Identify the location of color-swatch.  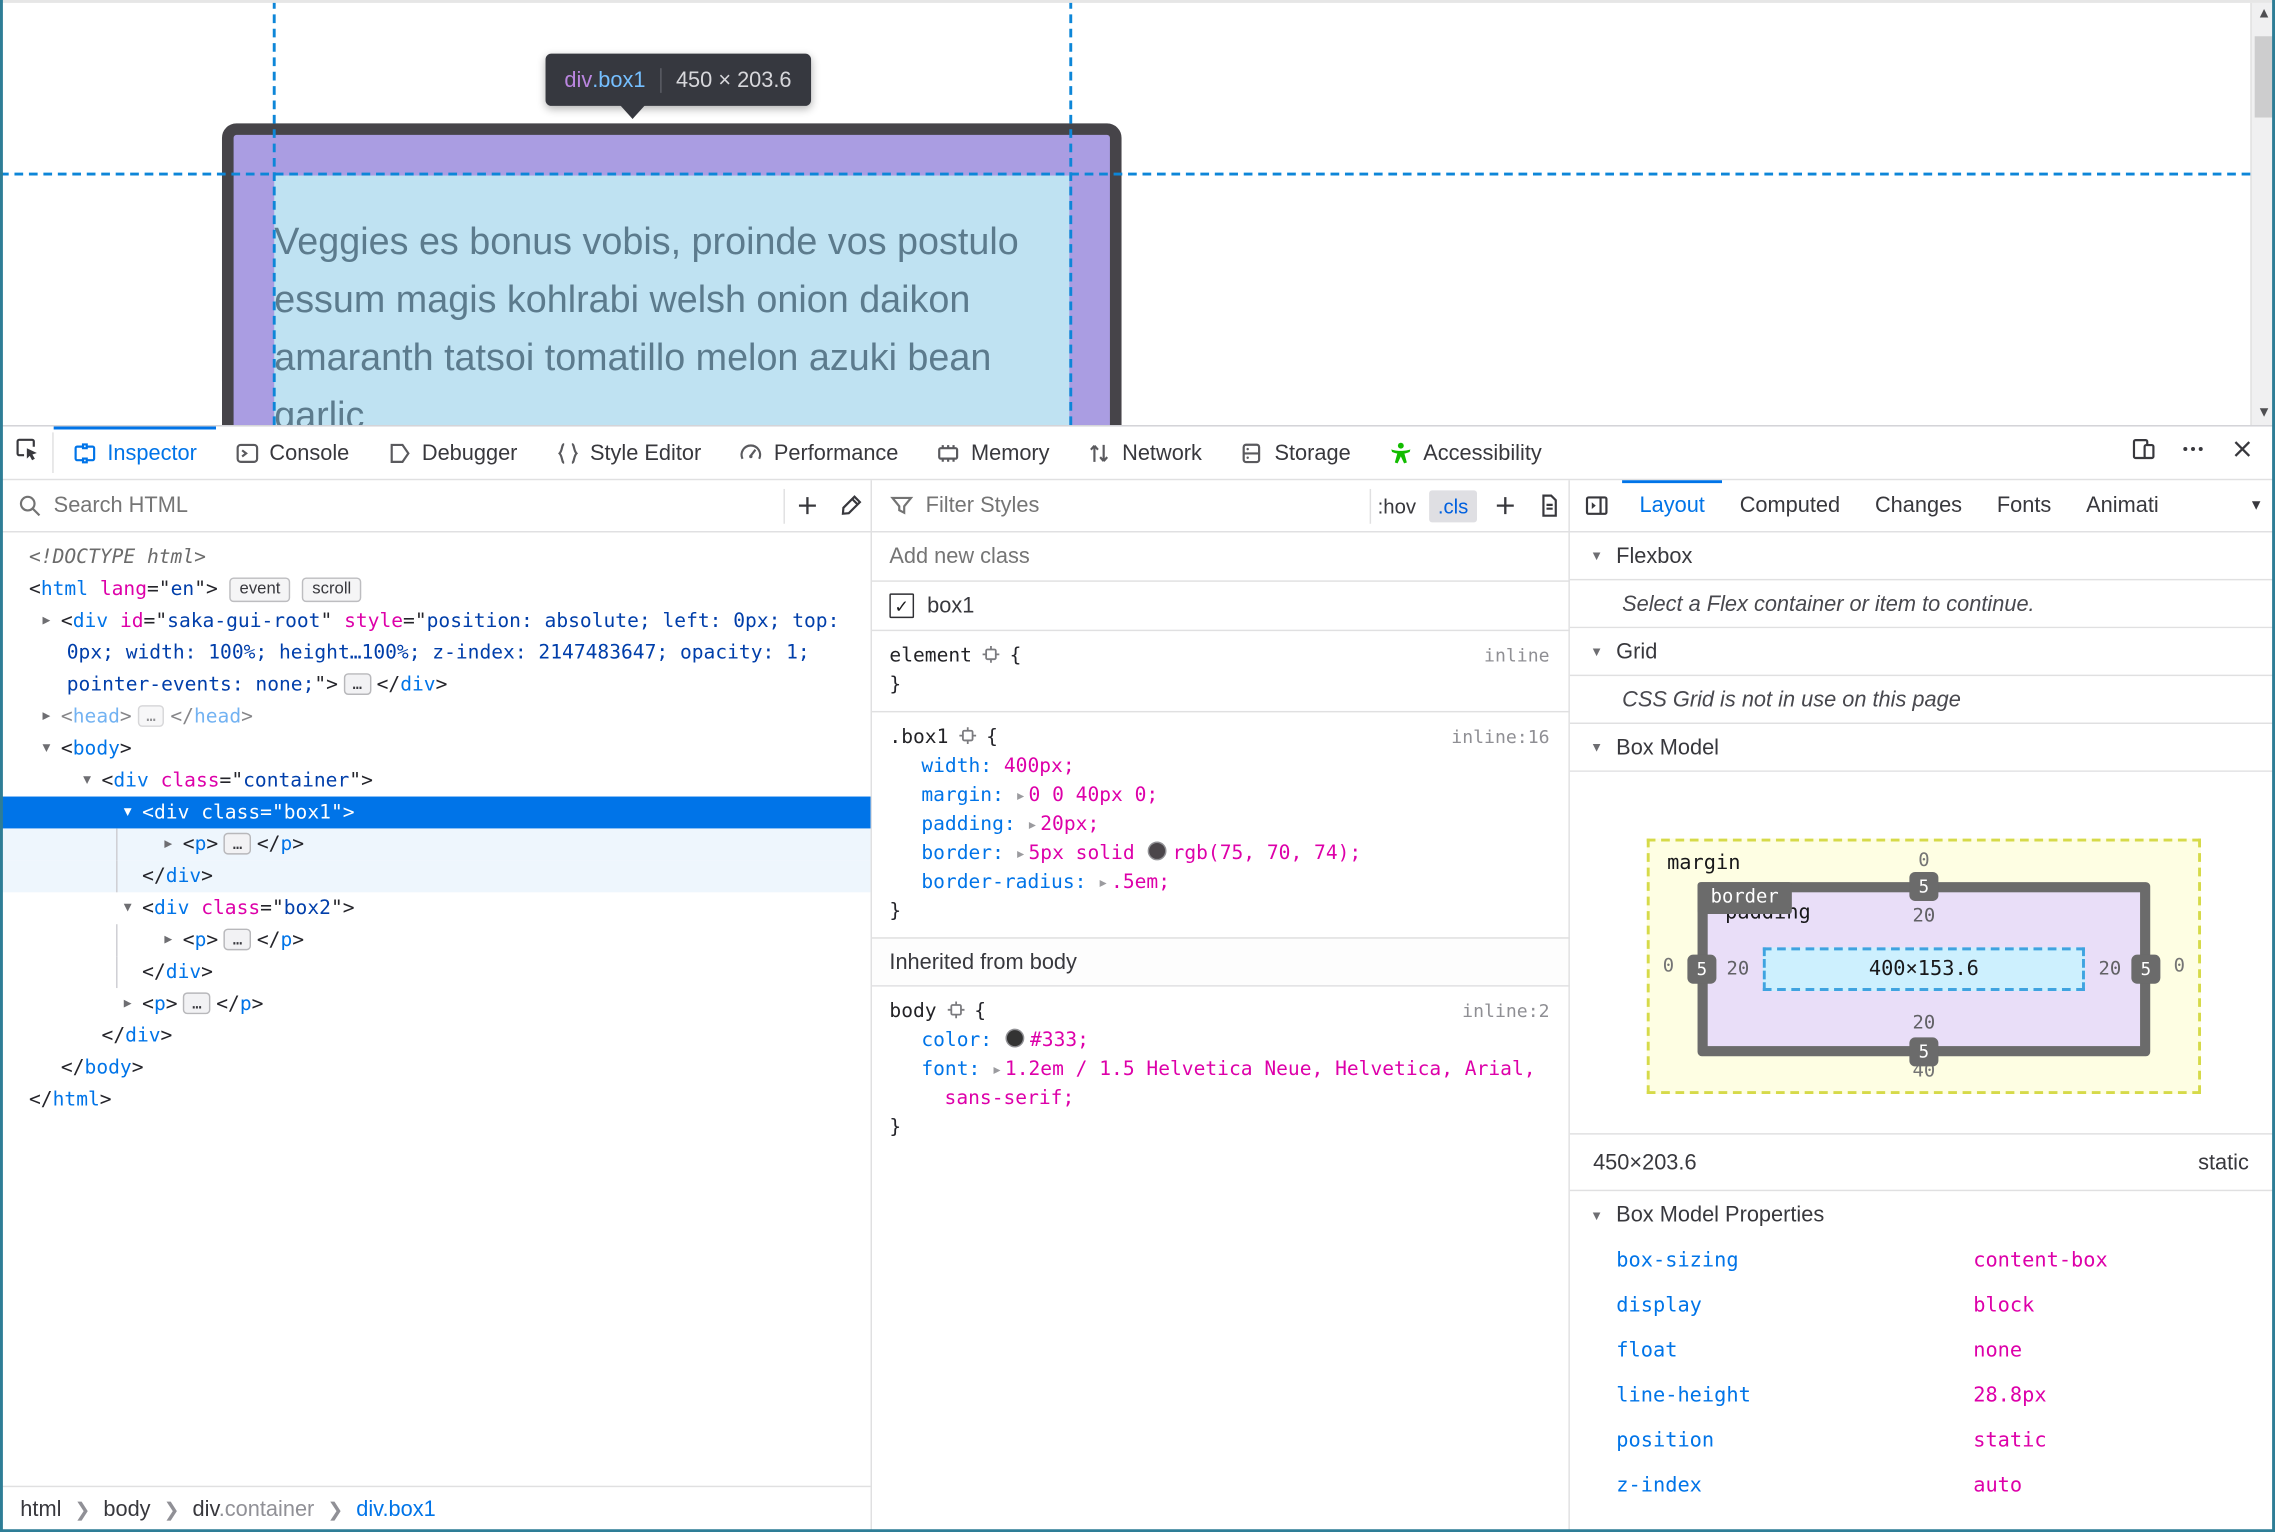
(1157, 851).